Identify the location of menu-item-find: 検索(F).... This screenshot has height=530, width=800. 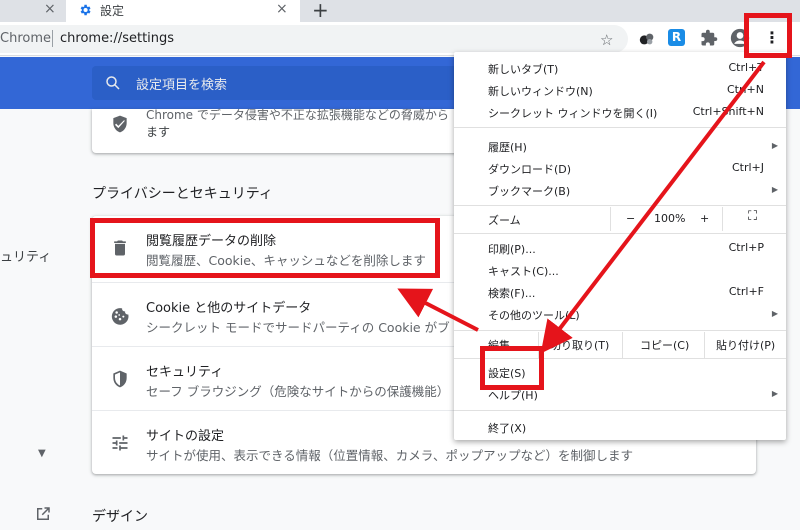
(511, 293).